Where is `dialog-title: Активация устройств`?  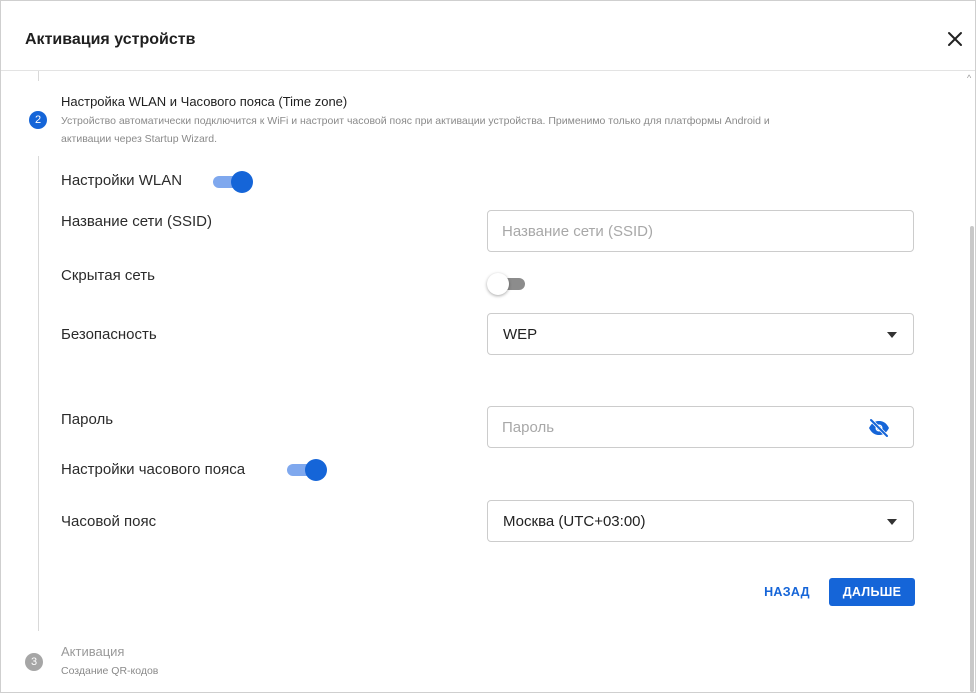 dialog-title: Активация устройств is located at coordinates (110, 39).